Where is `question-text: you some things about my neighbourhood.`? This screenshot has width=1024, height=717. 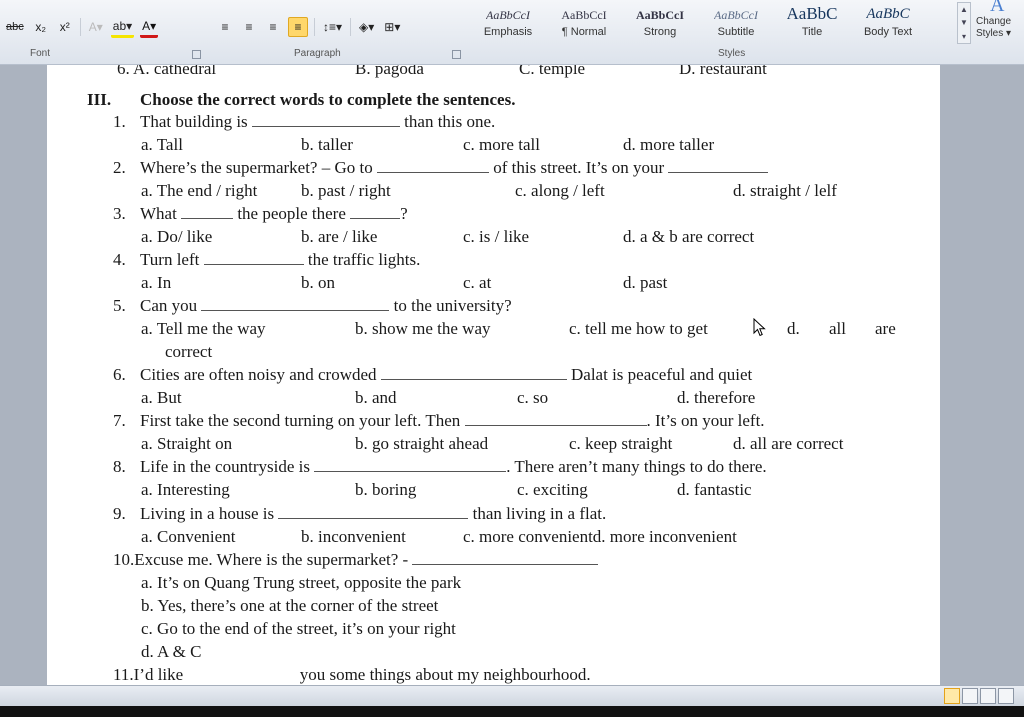 question-text: you some things about my neighbourhood. is located at coordinates (445, 674).